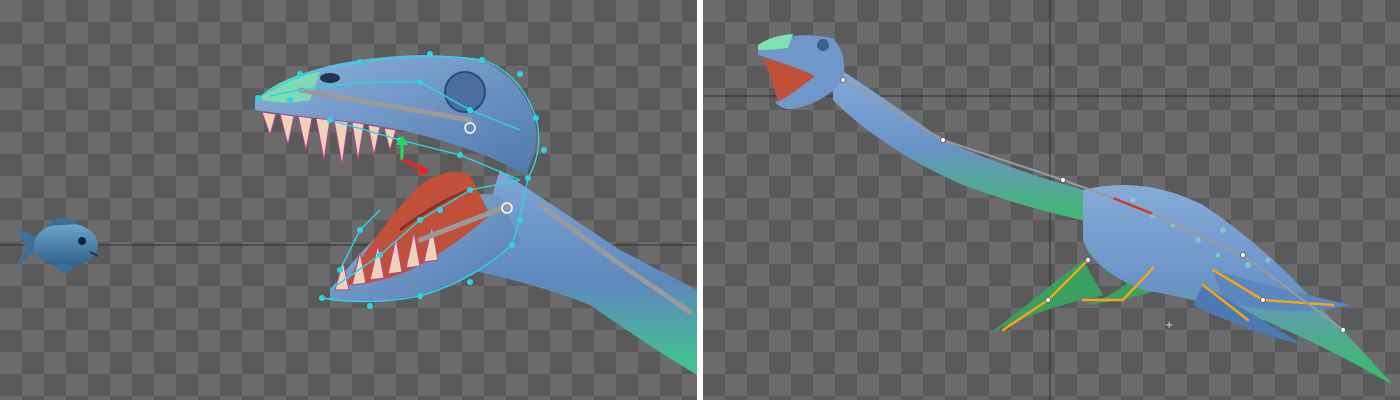  I want to click on body-eye, so click(823, 45).